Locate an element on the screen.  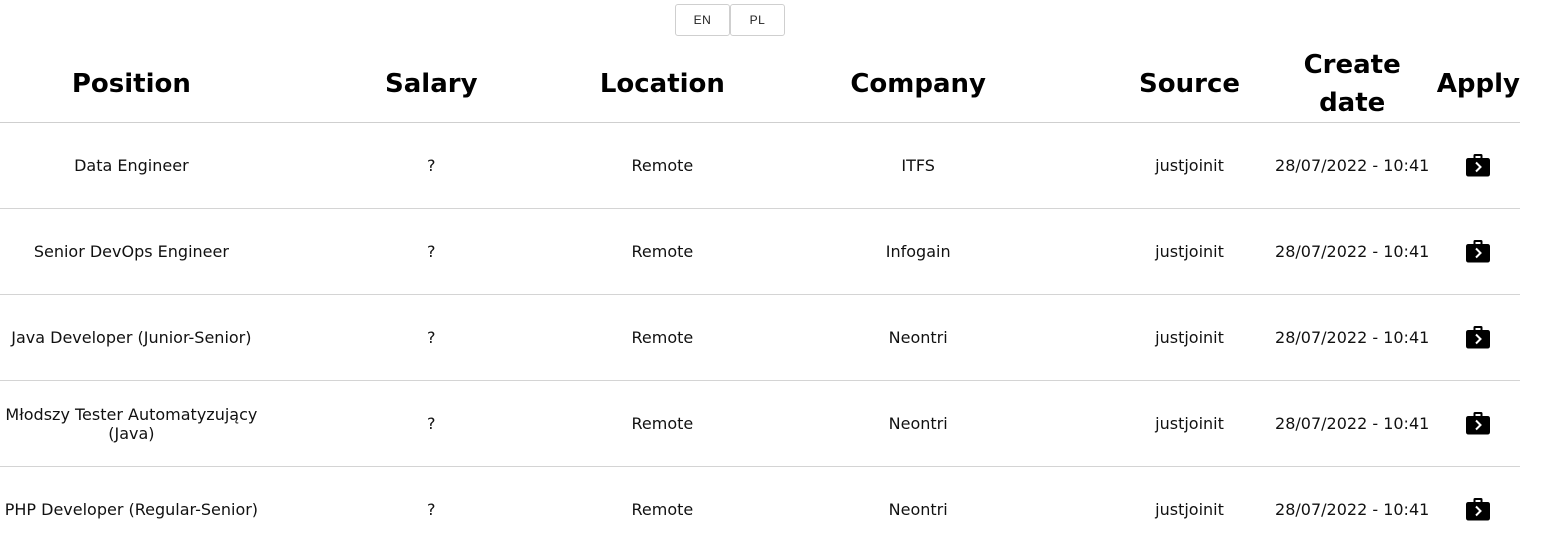
cell-position: PHP Developer (Regular-Senior) is located at coordinates (131, 509).